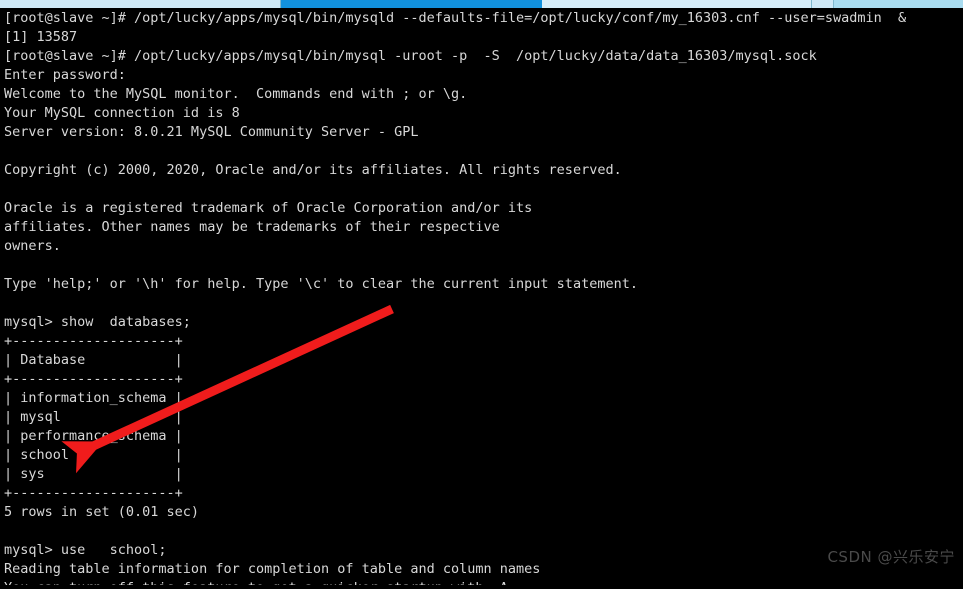 The height and width of the screenshot is (589, 963). Describe the element at coordinates (483, 113) in the screenshot. I see `terminal-line: Your MySQL connection id is 8` at that location.